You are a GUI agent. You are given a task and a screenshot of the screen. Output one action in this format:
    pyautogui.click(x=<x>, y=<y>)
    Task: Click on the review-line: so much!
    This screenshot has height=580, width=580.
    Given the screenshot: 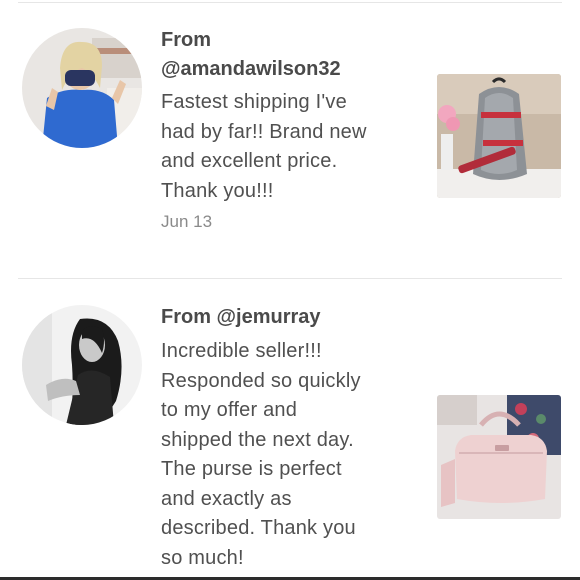 What is the action you would take?
    pyautogui.click(x=202, y=557)
    